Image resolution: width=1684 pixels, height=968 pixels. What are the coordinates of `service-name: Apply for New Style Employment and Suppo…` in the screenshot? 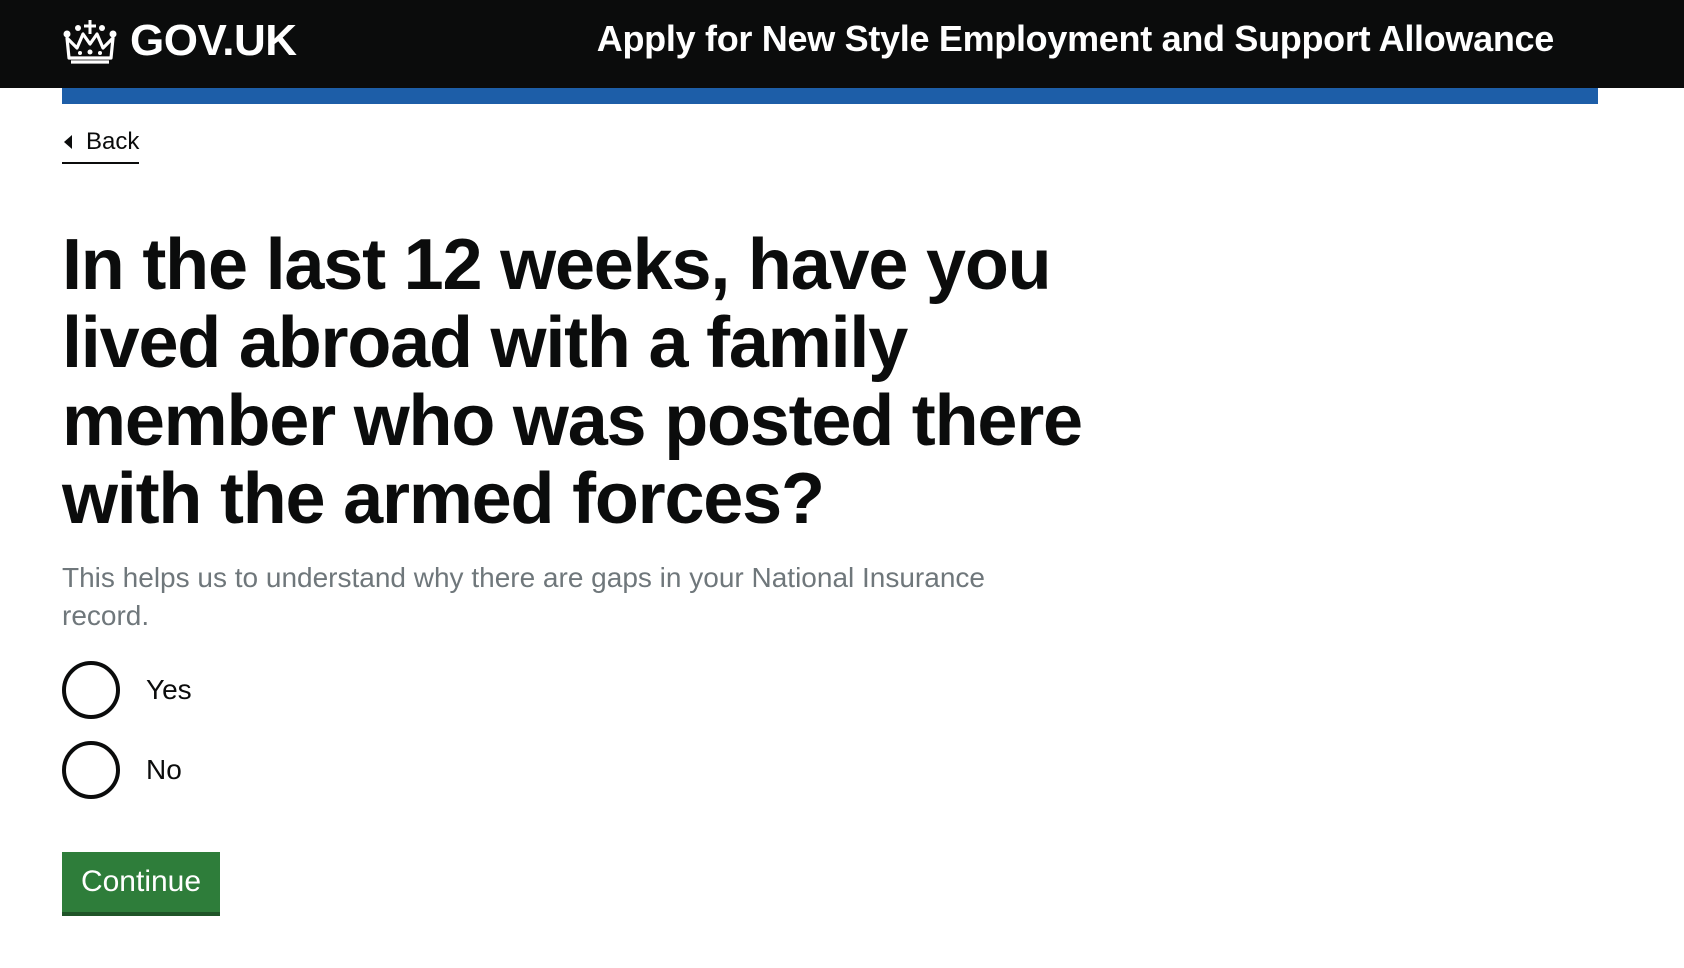 It's located at (1076, 39).